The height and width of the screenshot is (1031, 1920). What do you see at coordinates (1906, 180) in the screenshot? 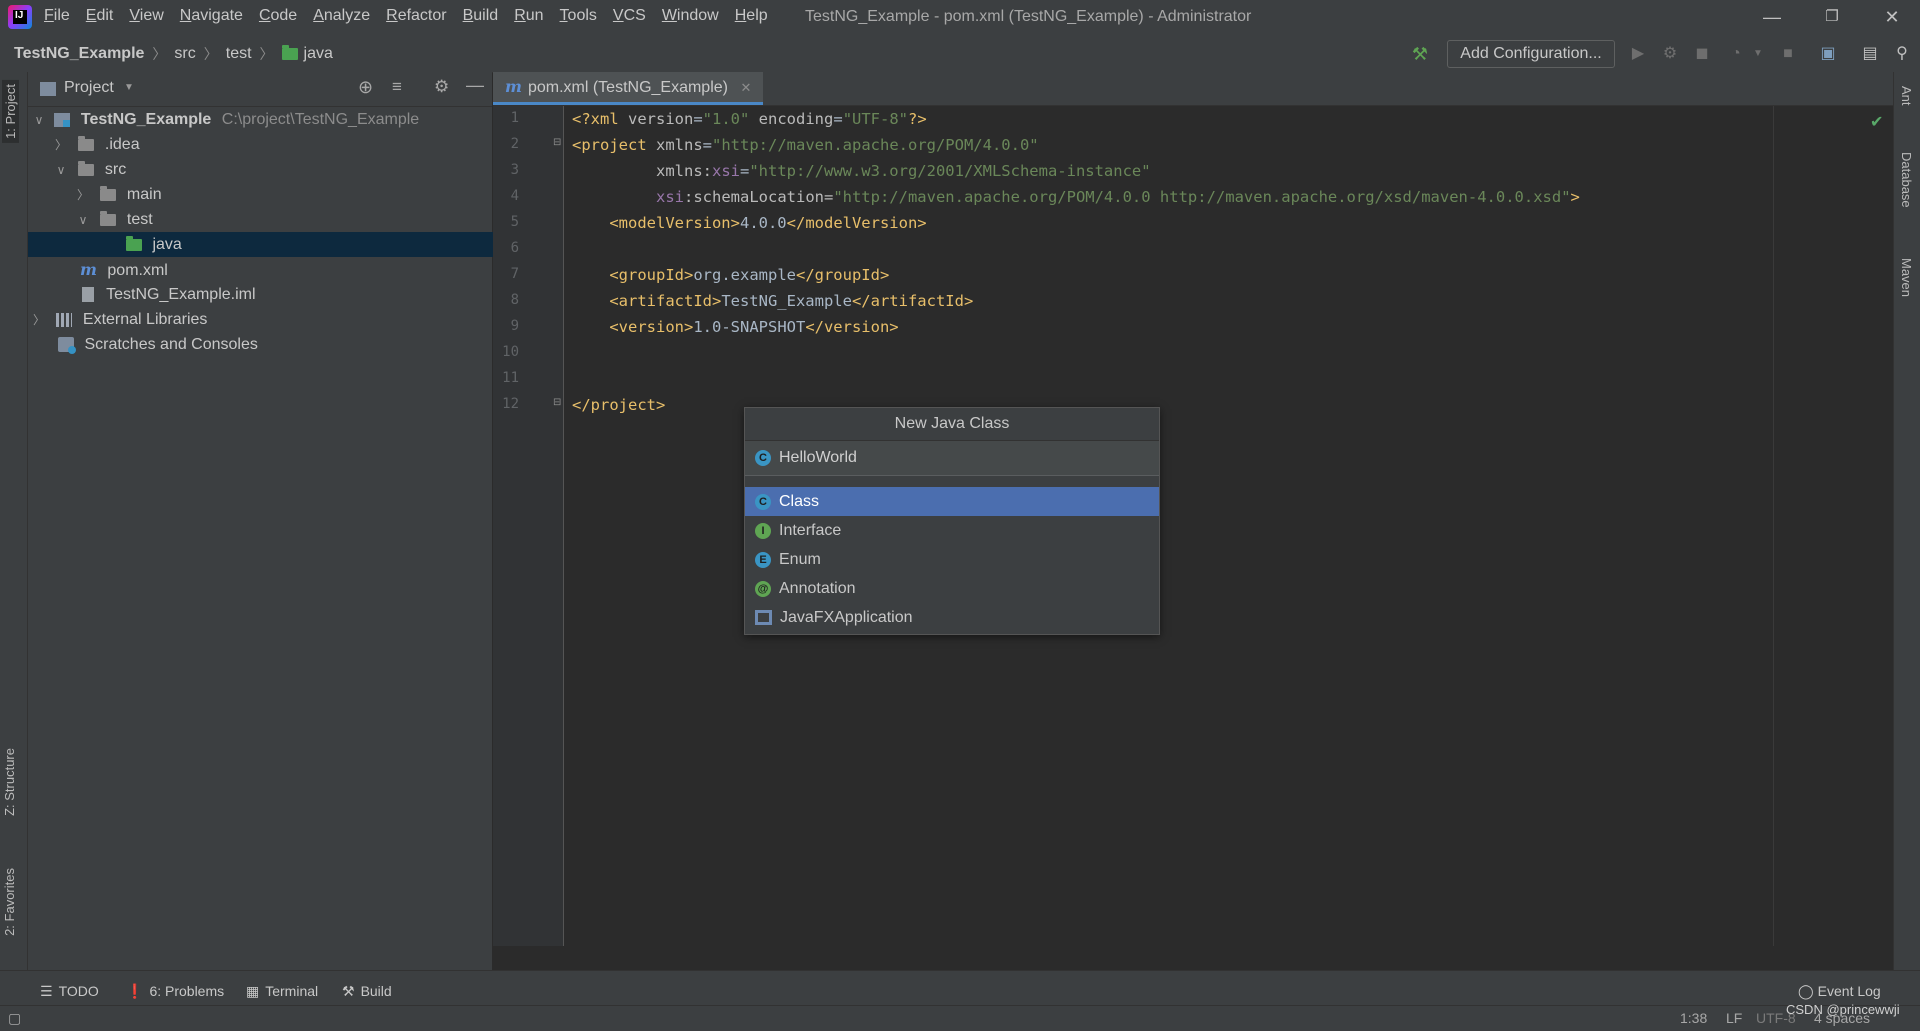
I see `tab-database: Database` at bounding box center [1906, 180].